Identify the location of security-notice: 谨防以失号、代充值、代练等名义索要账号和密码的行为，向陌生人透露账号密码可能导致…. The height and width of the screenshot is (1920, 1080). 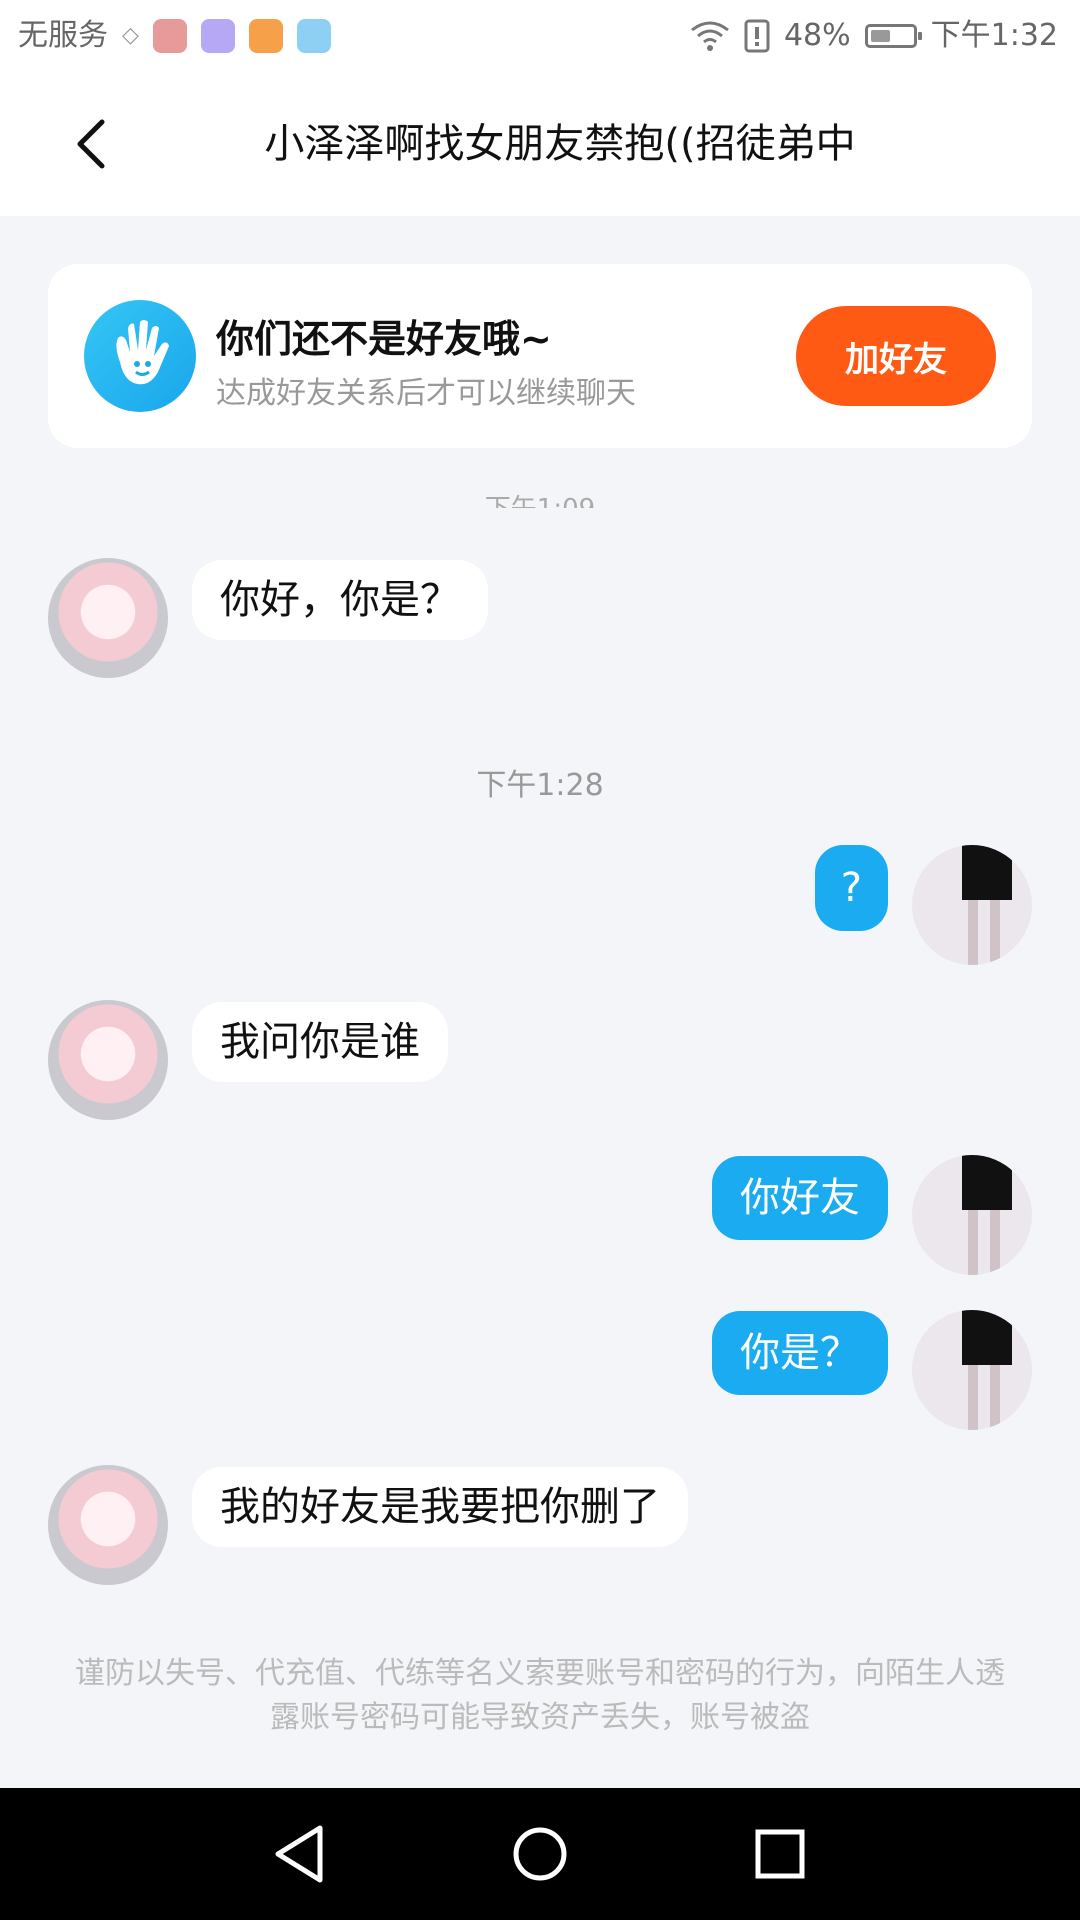
(540, 1695).